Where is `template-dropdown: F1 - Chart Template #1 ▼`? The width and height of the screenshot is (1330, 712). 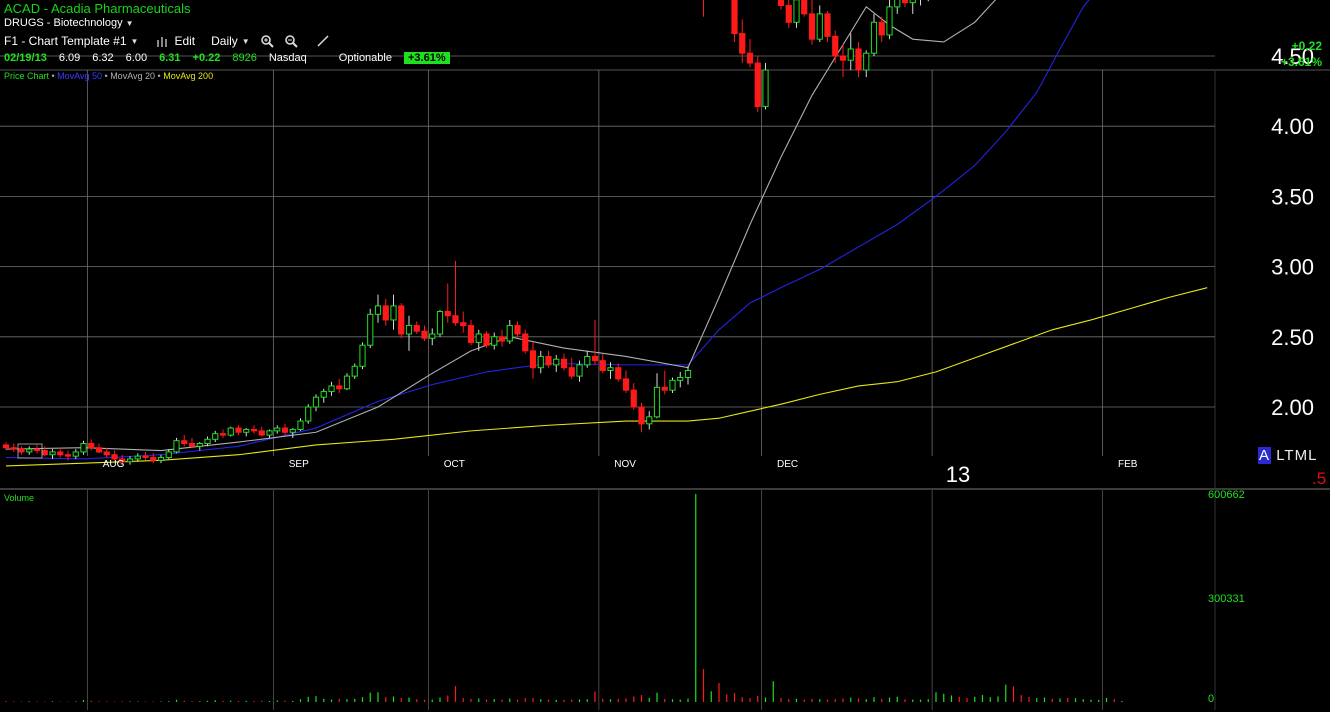 template-dropdown: F1 - Chart Template #1 ▼ is located at coordinates (71, 41).